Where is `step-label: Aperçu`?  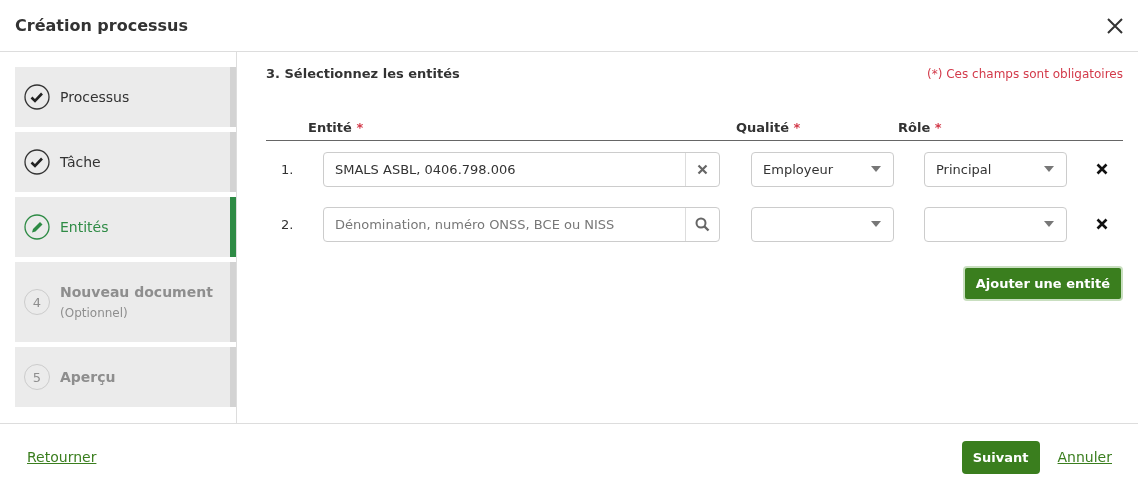
step-label: Aperçu is located at coordinates (88, 377).